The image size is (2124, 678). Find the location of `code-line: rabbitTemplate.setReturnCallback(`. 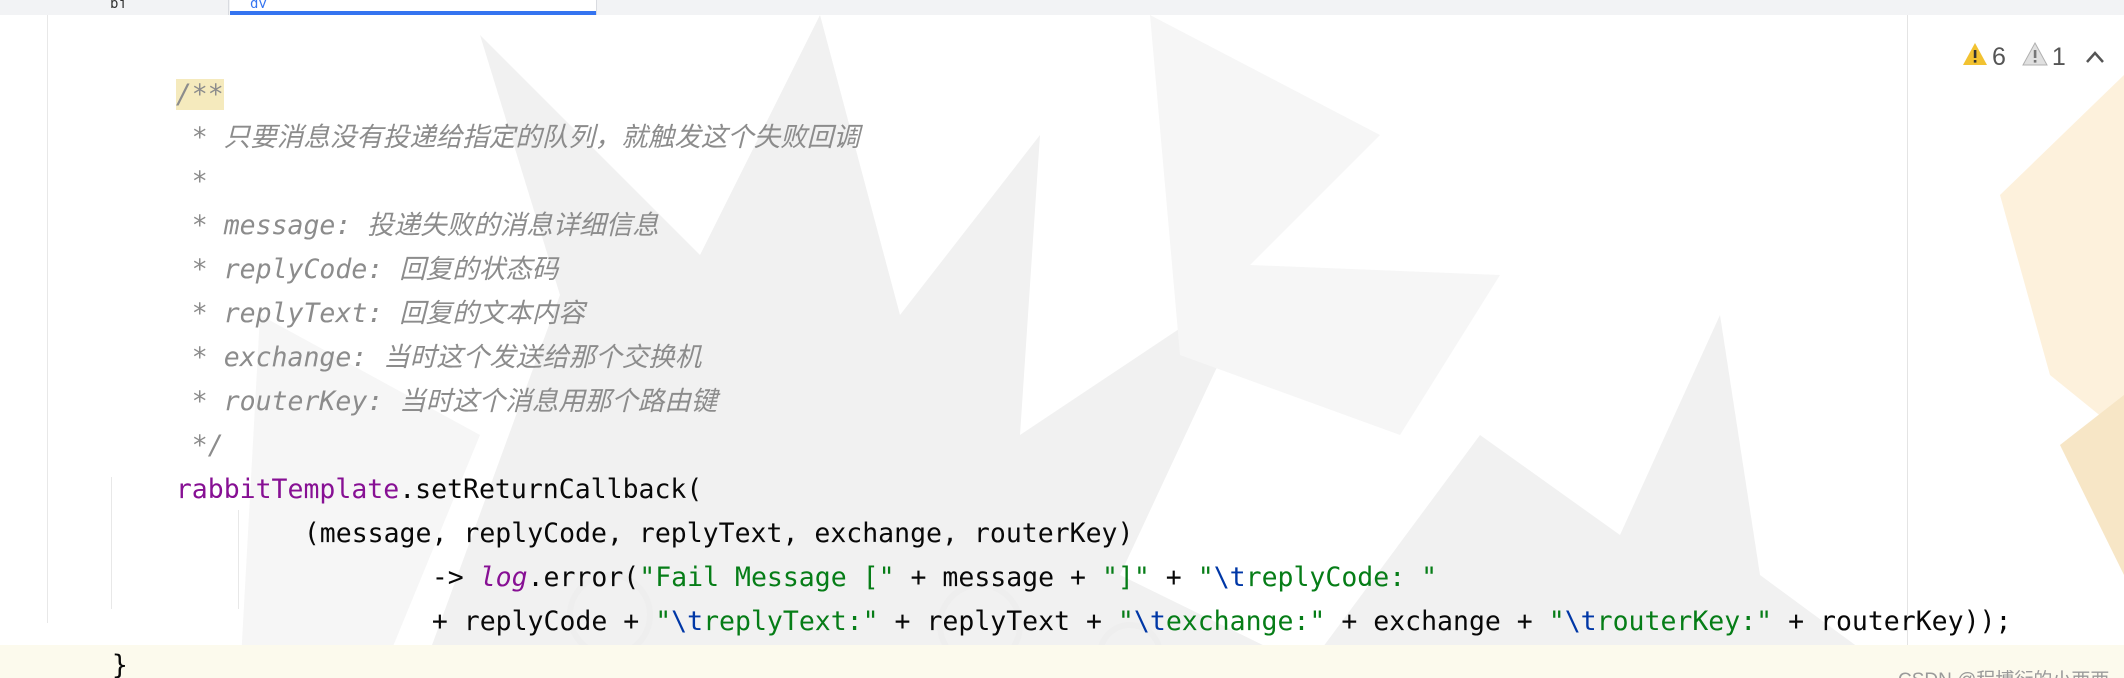

code-line: rabbitTemplate.setReturnCallback( is located at coordinates (407, 464).